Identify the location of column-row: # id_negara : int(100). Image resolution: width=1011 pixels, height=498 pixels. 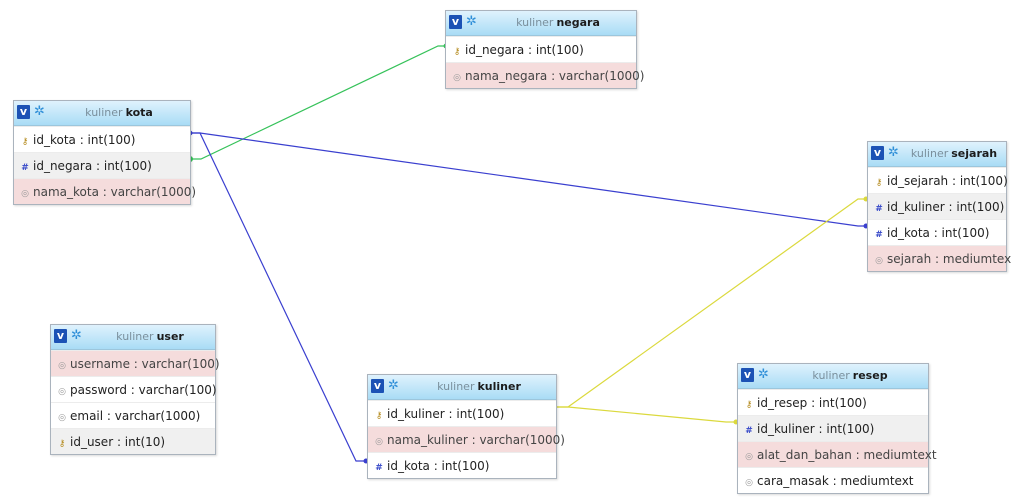
(102, 165).